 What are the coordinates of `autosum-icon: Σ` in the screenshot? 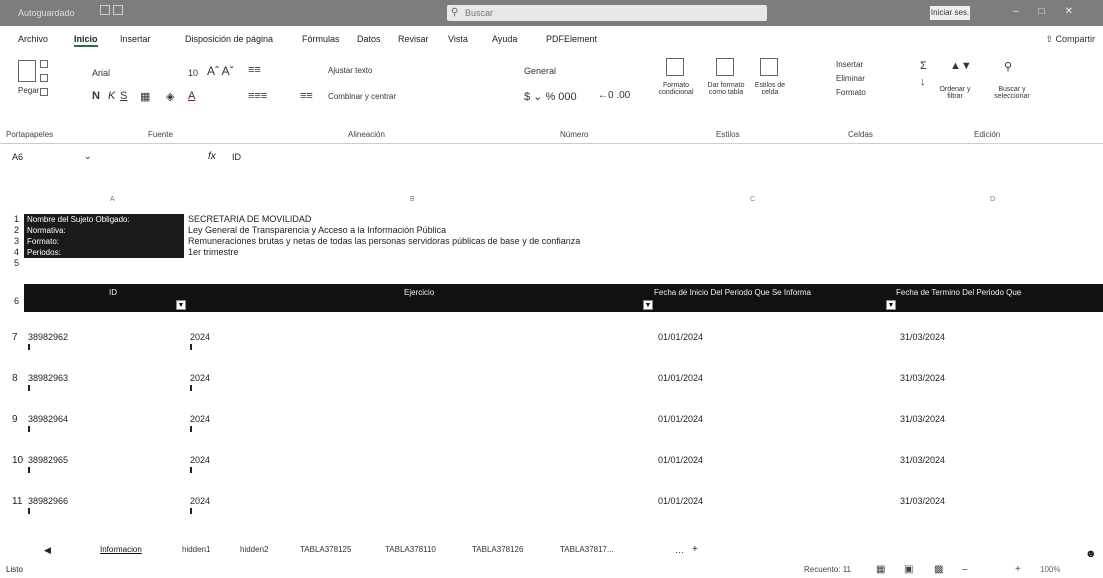 It's located at (923, 66).